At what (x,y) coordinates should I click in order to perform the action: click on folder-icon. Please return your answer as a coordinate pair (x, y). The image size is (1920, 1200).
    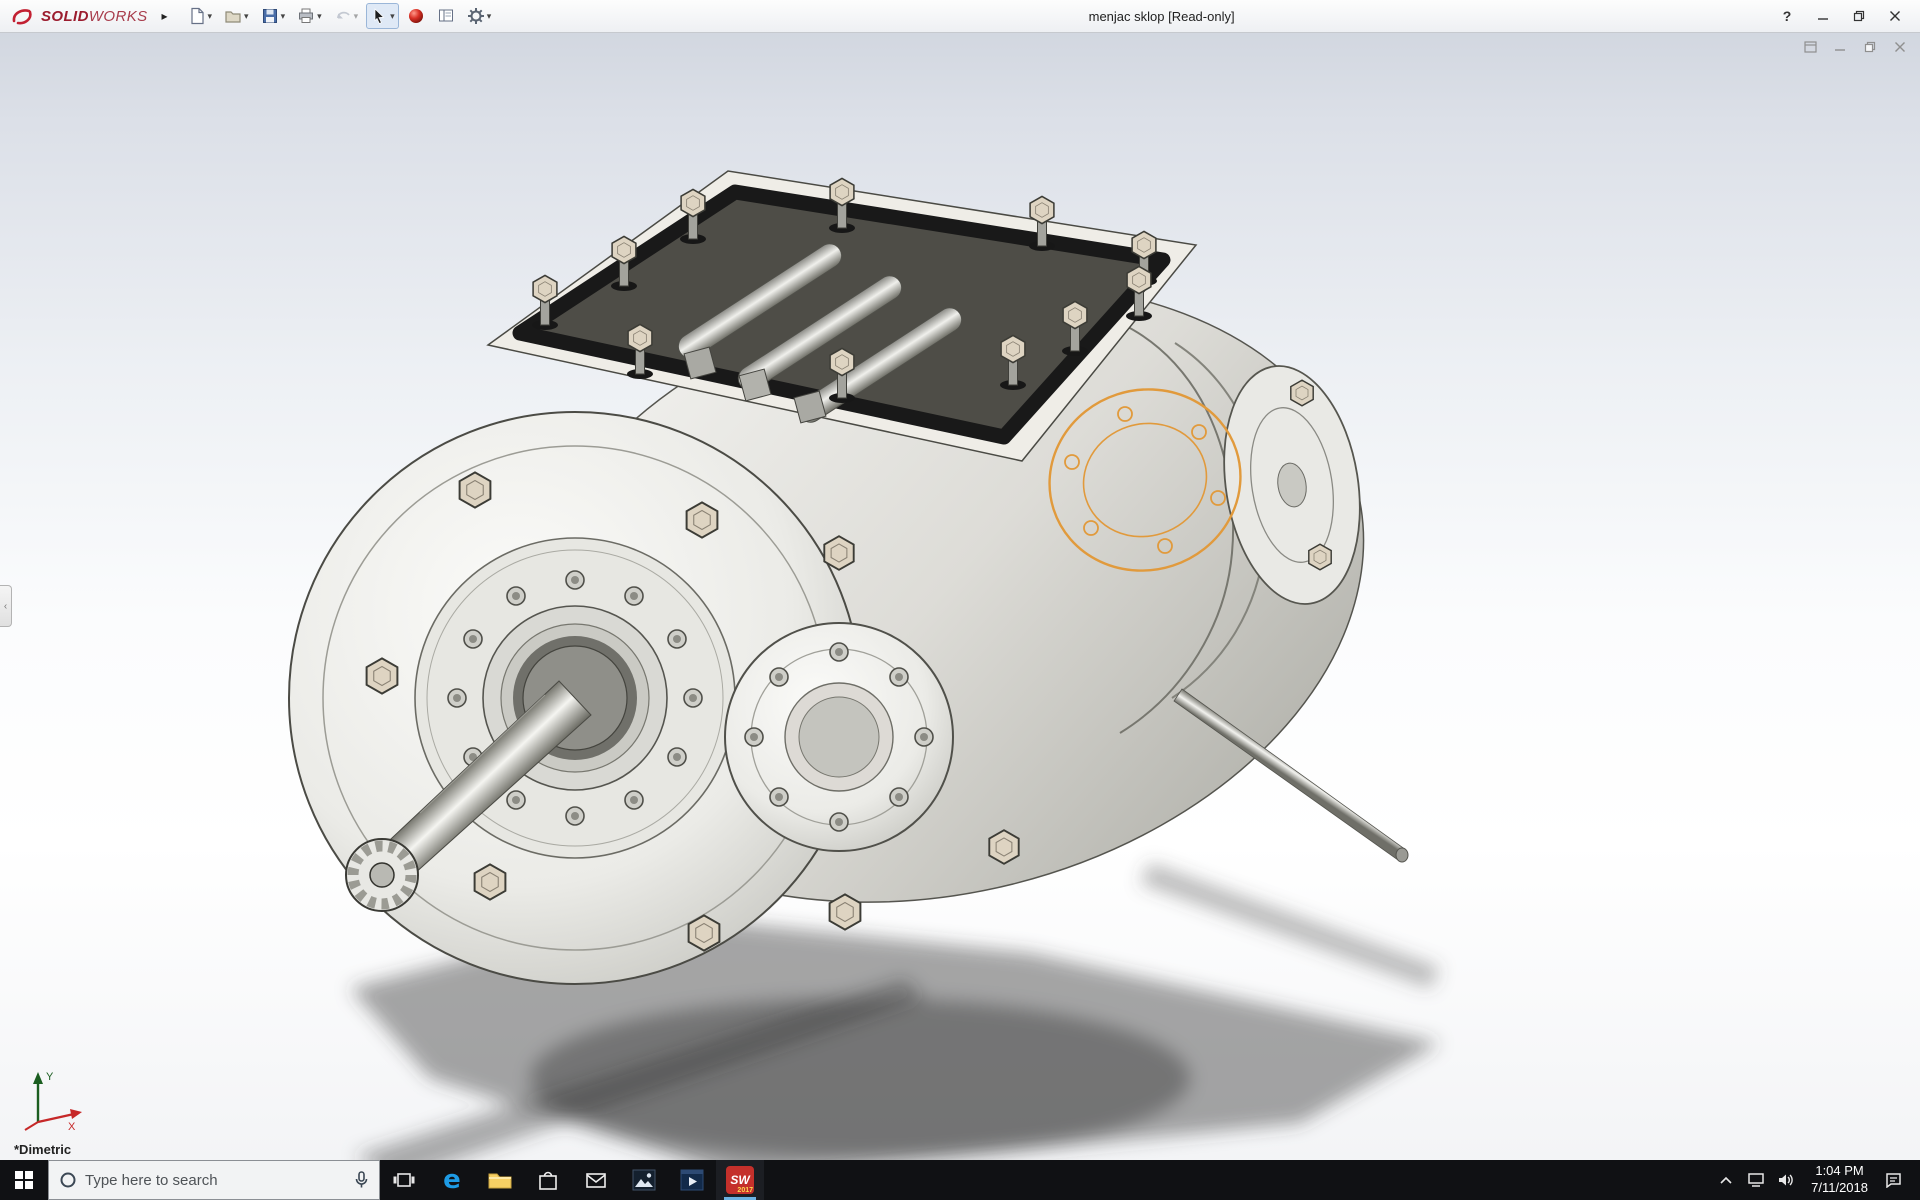
    Looking at the image, I should click on (500, 1181).